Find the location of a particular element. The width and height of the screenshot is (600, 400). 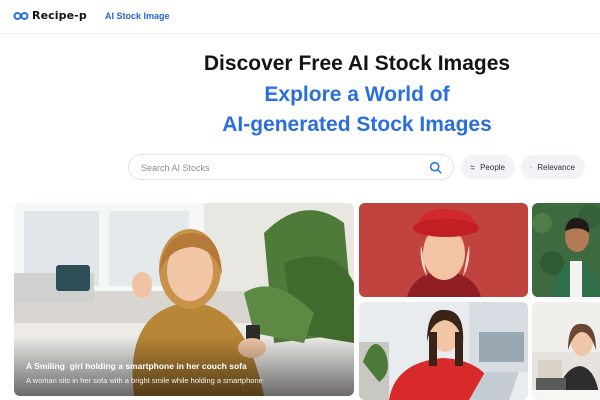

photo-red-beret-woman is located at coordinates (443, 250).